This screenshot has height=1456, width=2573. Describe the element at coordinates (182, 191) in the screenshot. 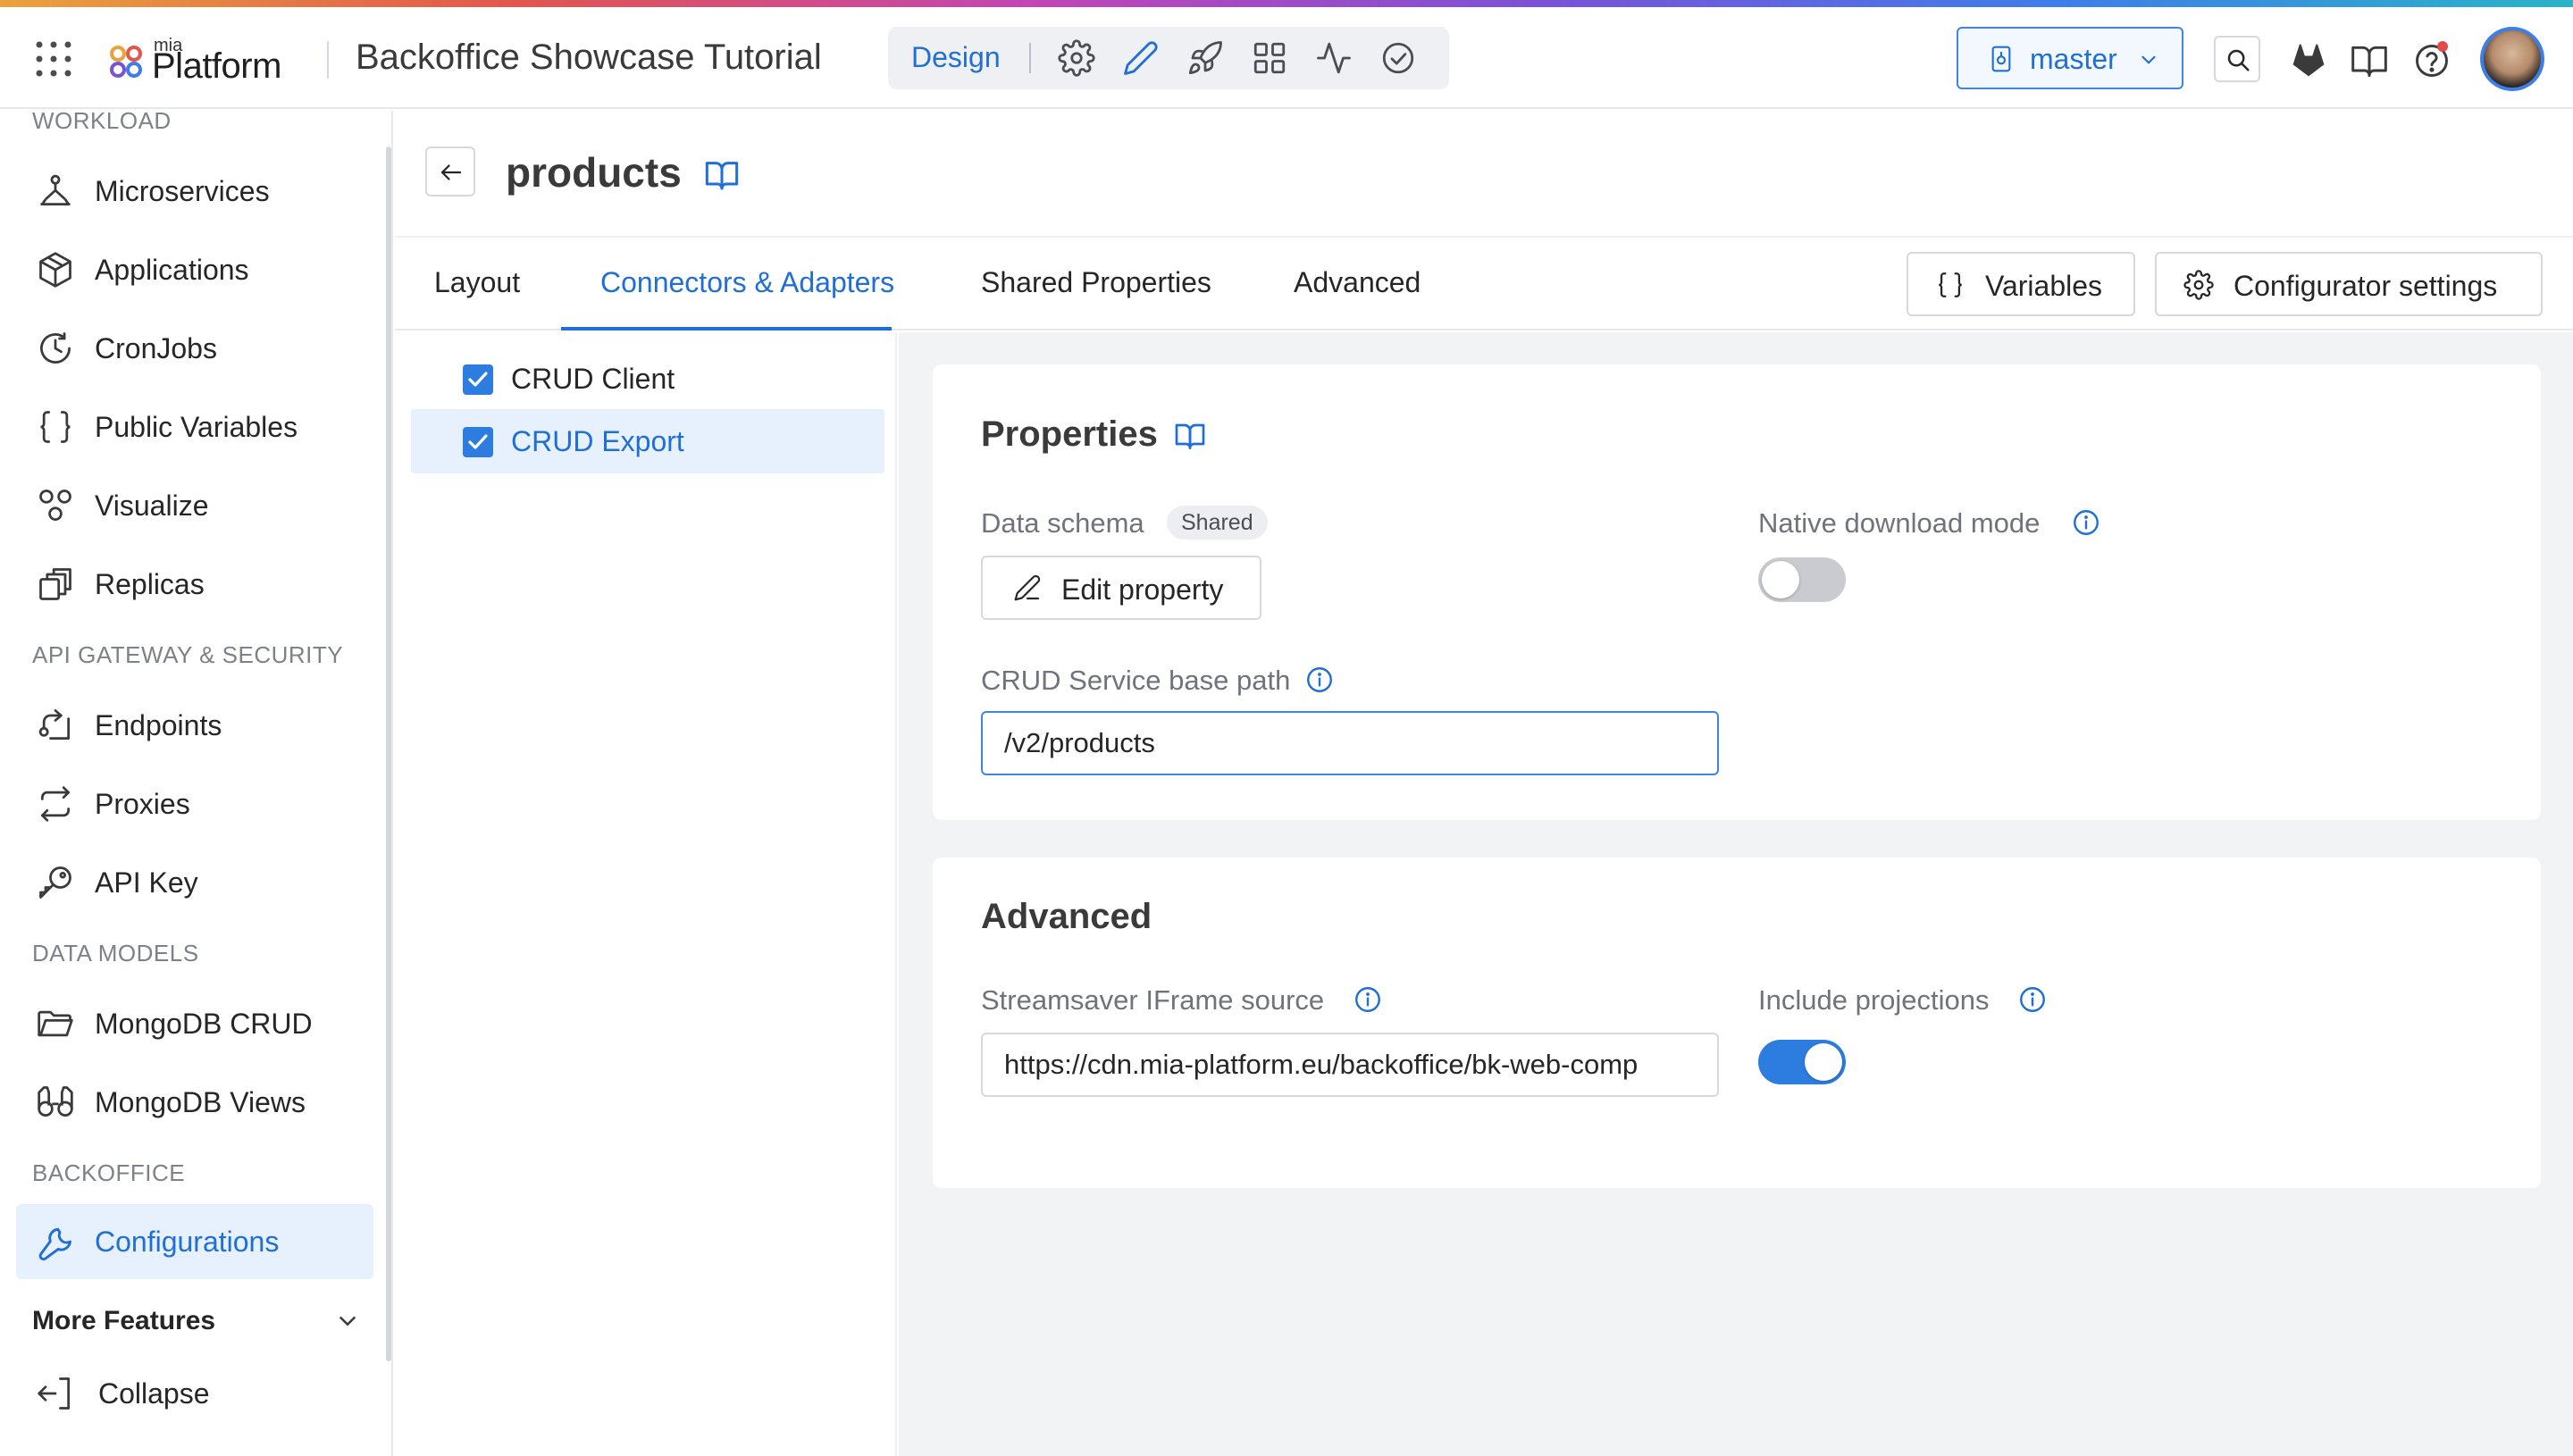

I see `sidebar-item-label: Microservices` at that location.